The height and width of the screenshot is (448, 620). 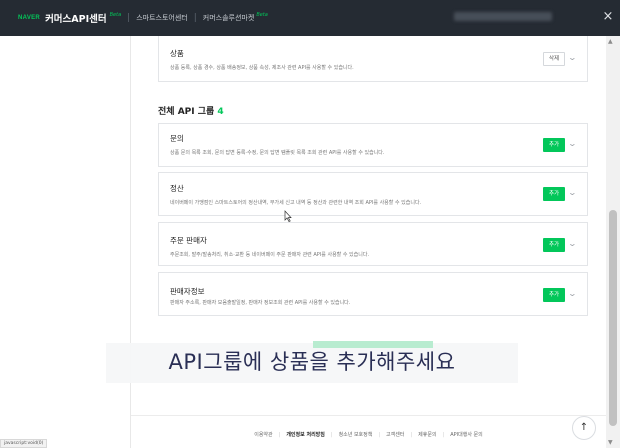 What do you see at coordinates (162, 18) in the screenshot?
I see `smartstore-center-link: 스마트스토어센터` at bounding box center [162, 18].